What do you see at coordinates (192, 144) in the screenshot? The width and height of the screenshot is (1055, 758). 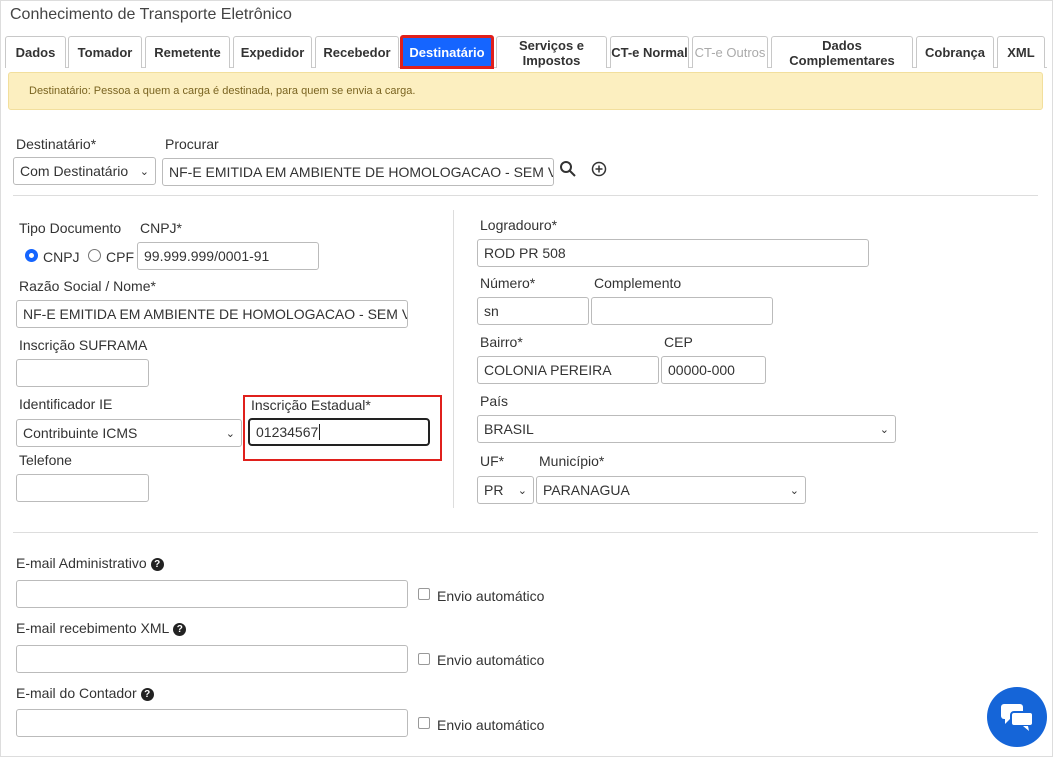 I see `procurar-label: Procurar` at bounding box center [192, 144].